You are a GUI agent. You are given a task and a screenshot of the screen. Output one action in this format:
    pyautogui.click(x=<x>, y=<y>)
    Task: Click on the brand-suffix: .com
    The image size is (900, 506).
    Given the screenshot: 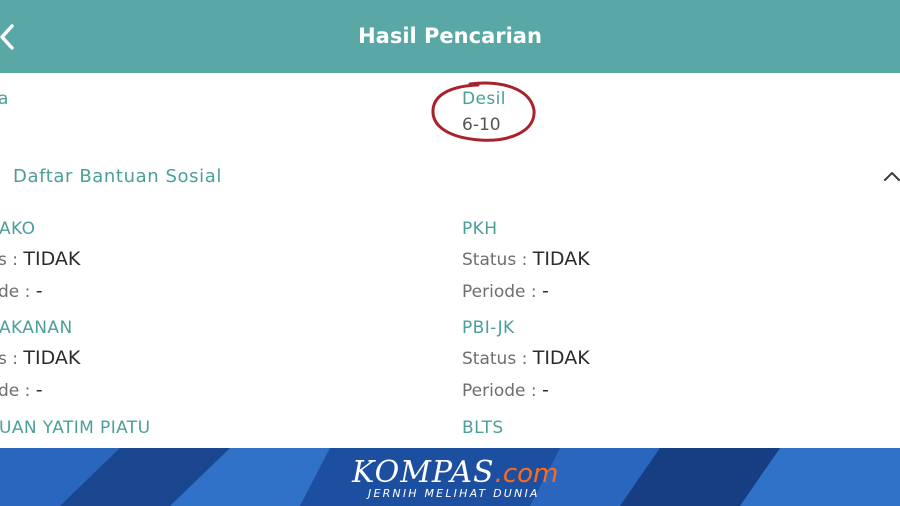 What is the action you would take?
    pyautogui.click(x=526, y=474)
    